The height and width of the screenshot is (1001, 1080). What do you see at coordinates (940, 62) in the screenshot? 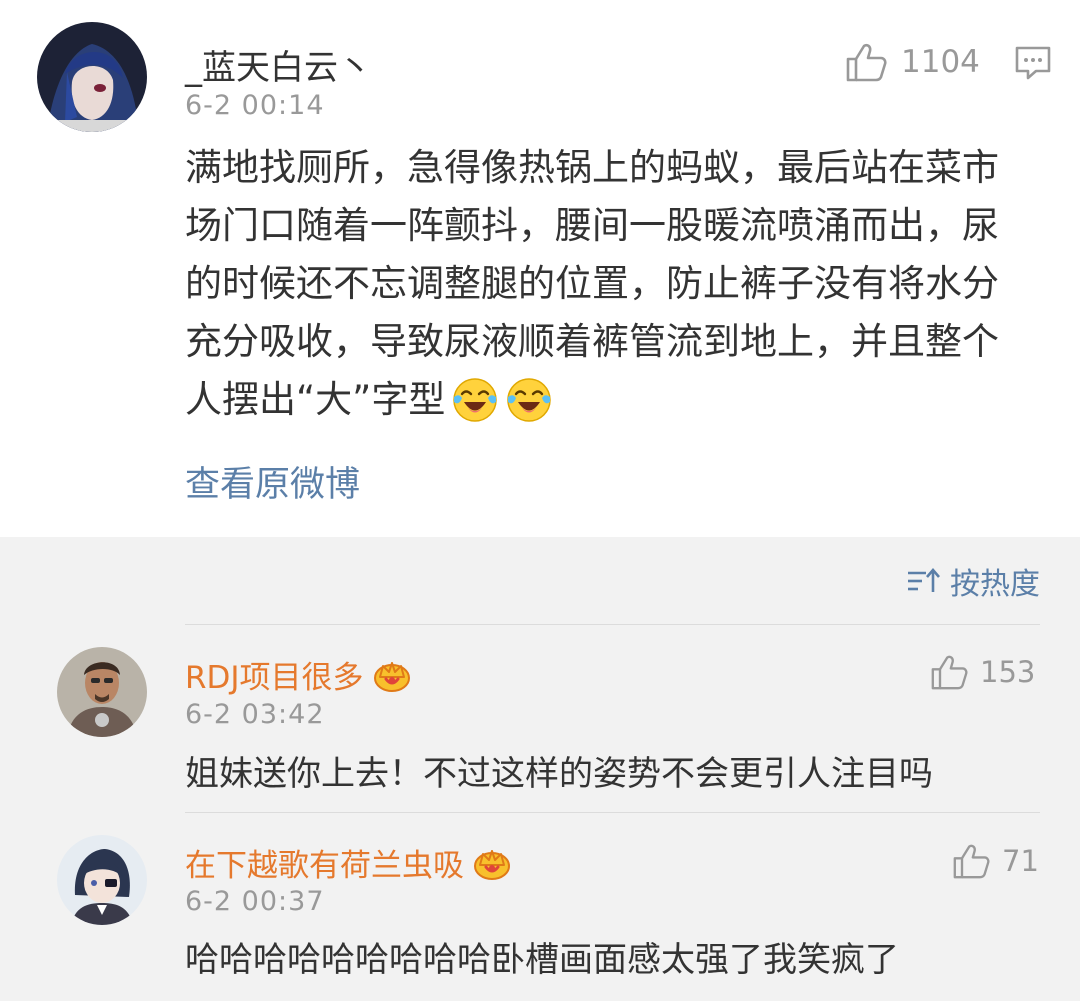
I see `post-like-count: 1104` at bounding box center [940, 62].